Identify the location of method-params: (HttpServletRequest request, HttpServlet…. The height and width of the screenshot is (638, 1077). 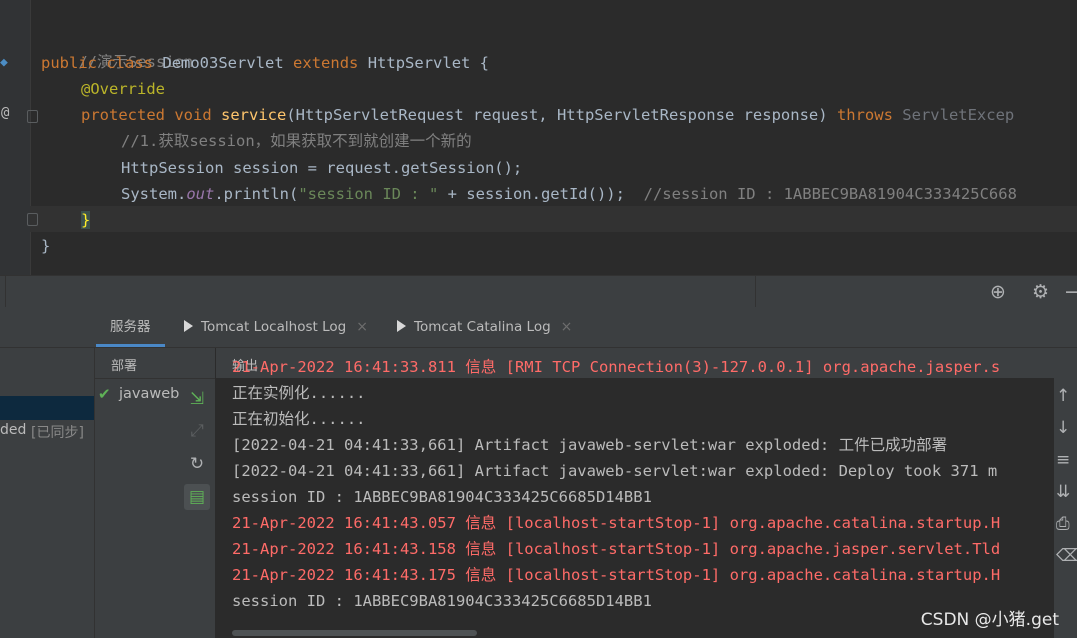
(557, 115).